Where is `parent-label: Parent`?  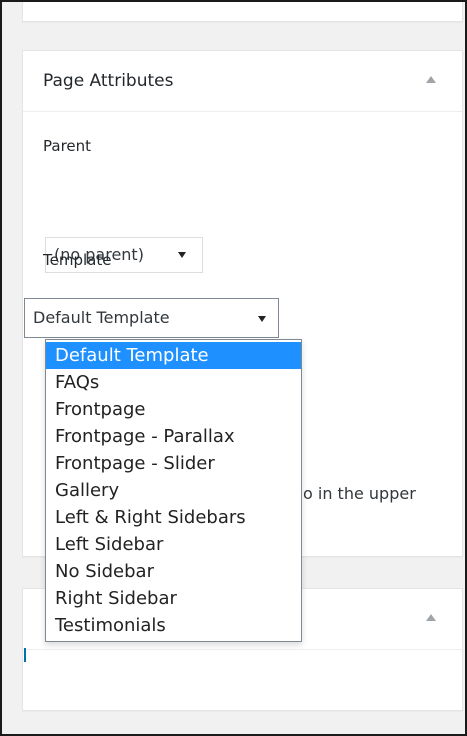 parent-label: Parent is located at coordinates (67, 146).